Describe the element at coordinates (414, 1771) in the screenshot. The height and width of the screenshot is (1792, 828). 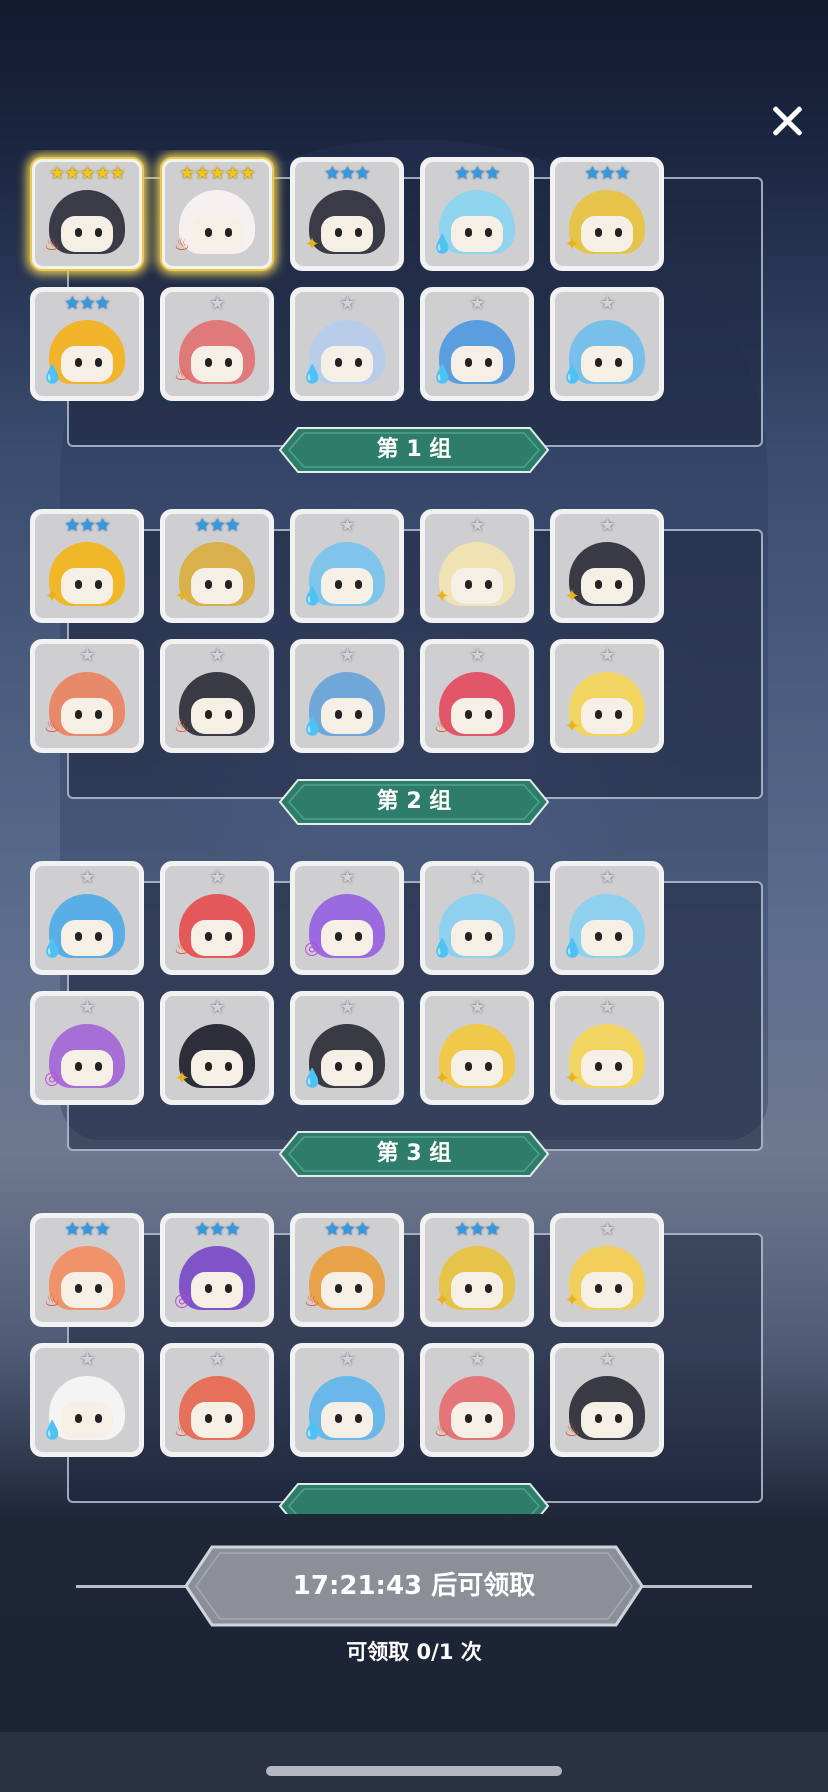
I see `home-indicator` at that location.